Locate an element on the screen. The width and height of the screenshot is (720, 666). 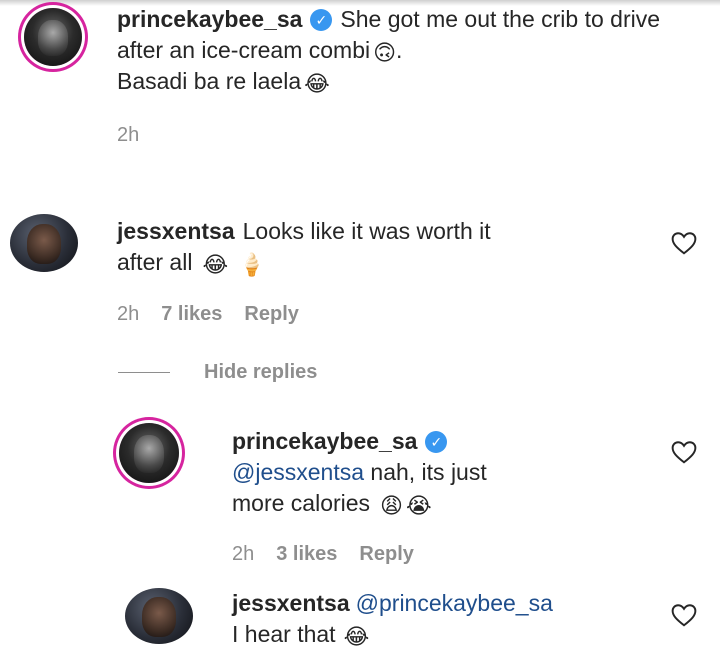
ice-cream-emoji: 🍦 is located at coordinates (252, 264).